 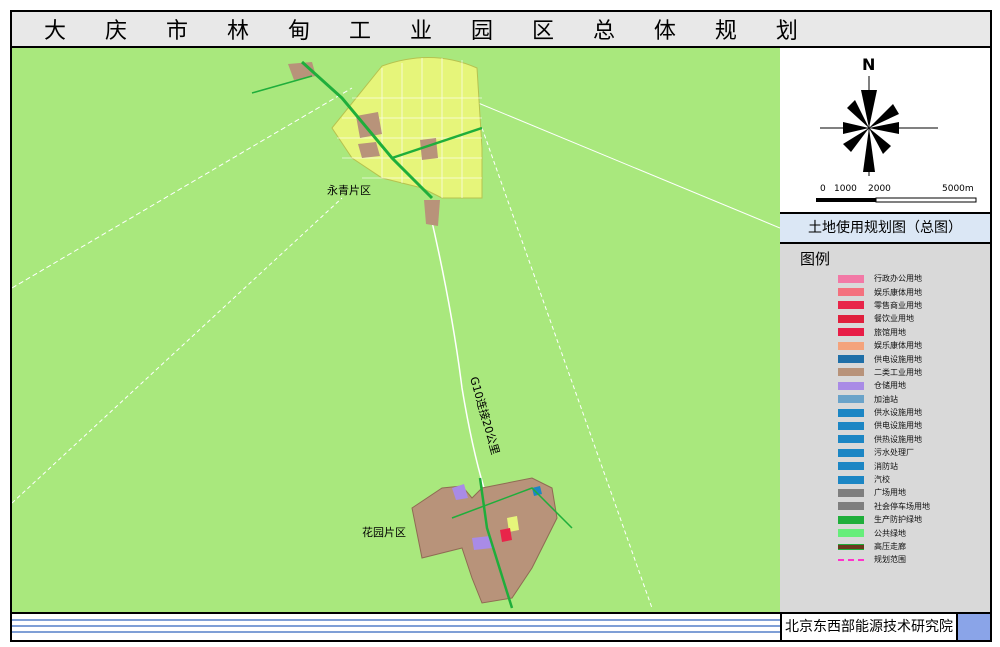 I want to click on legend-label: 旅馆用地, so click(x=890, y=332).